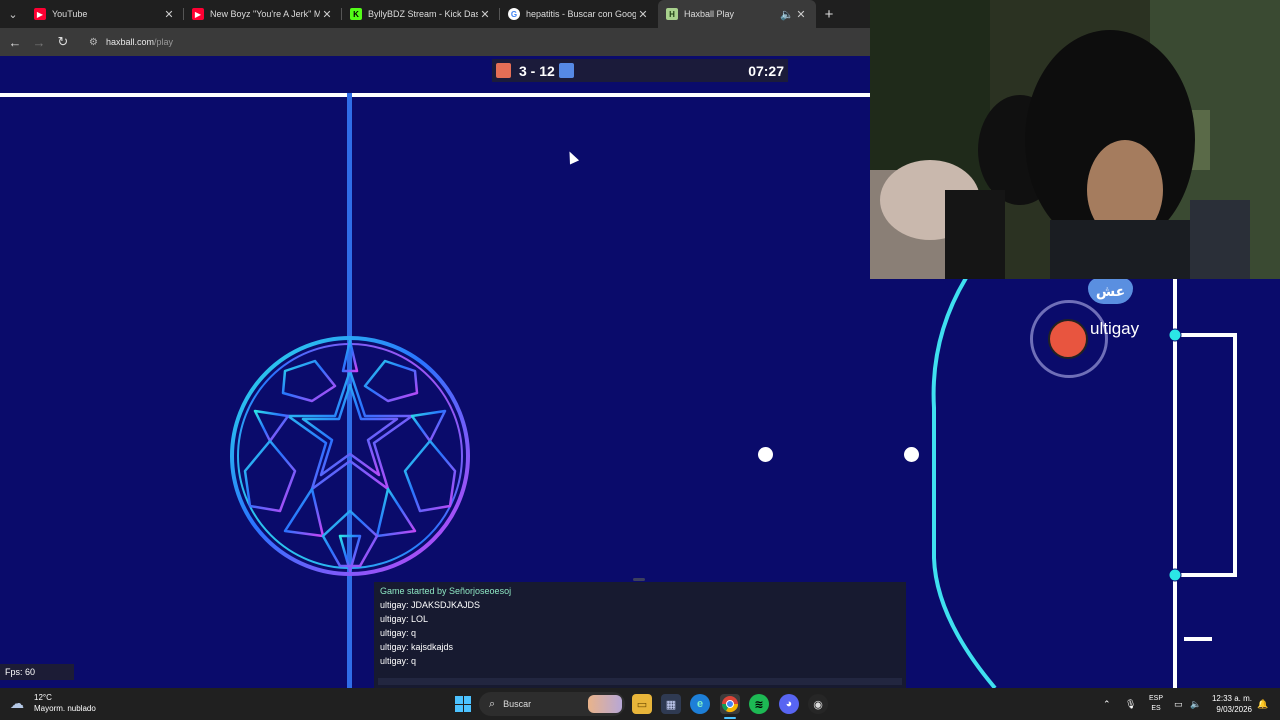 The height and width of the screenshot is (720, 1280). I want to click on tab-title: YouTube, so click(70, 14).